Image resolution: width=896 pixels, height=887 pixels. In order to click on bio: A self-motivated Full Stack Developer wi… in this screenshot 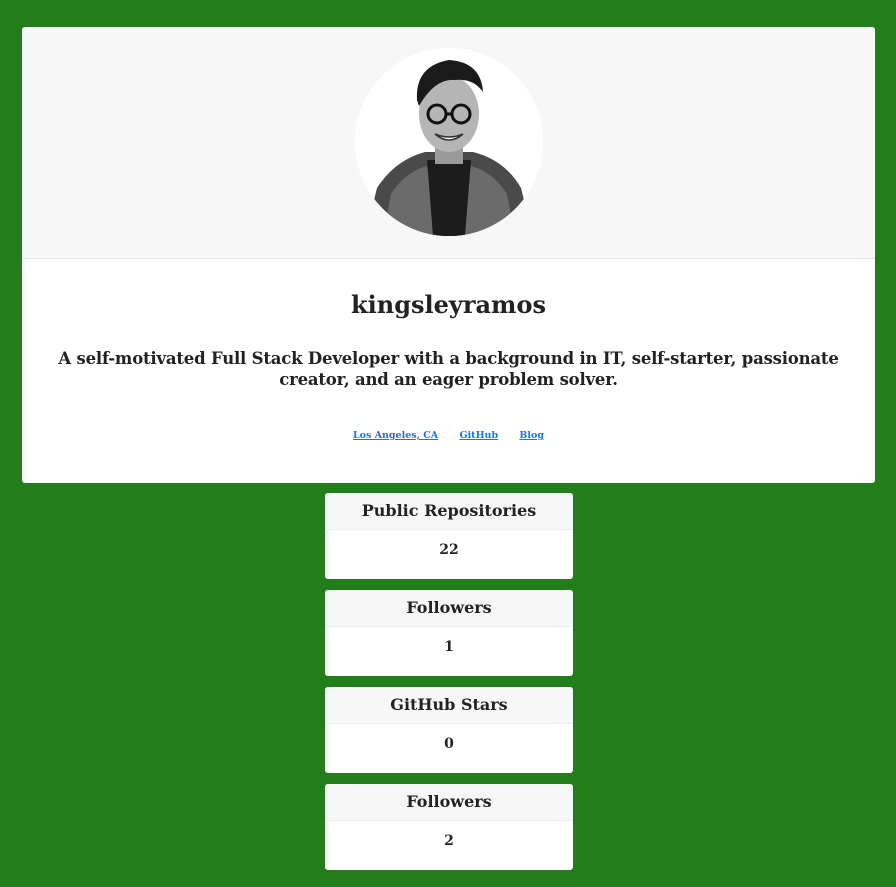, I will do `click(448, 369)`.